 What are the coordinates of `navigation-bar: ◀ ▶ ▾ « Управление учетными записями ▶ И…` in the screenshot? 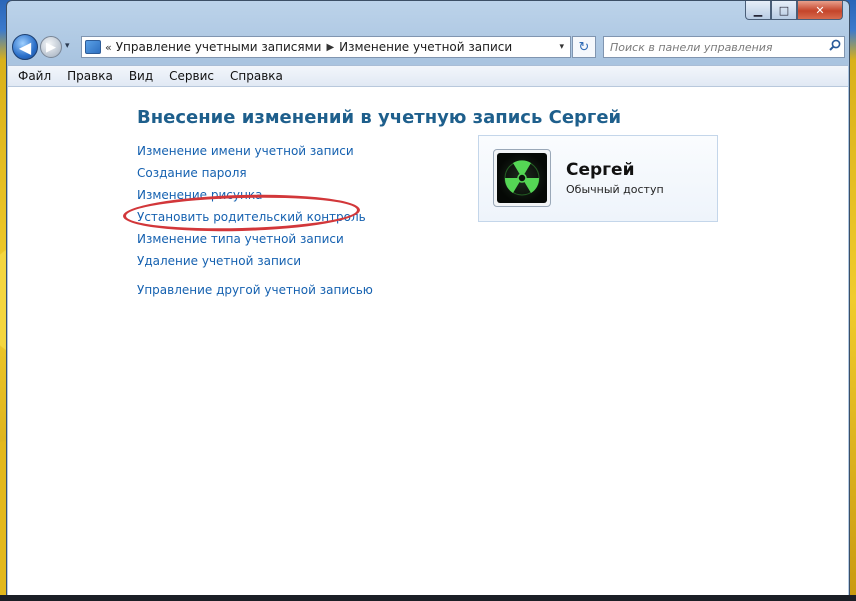 It's located at (428, 47).